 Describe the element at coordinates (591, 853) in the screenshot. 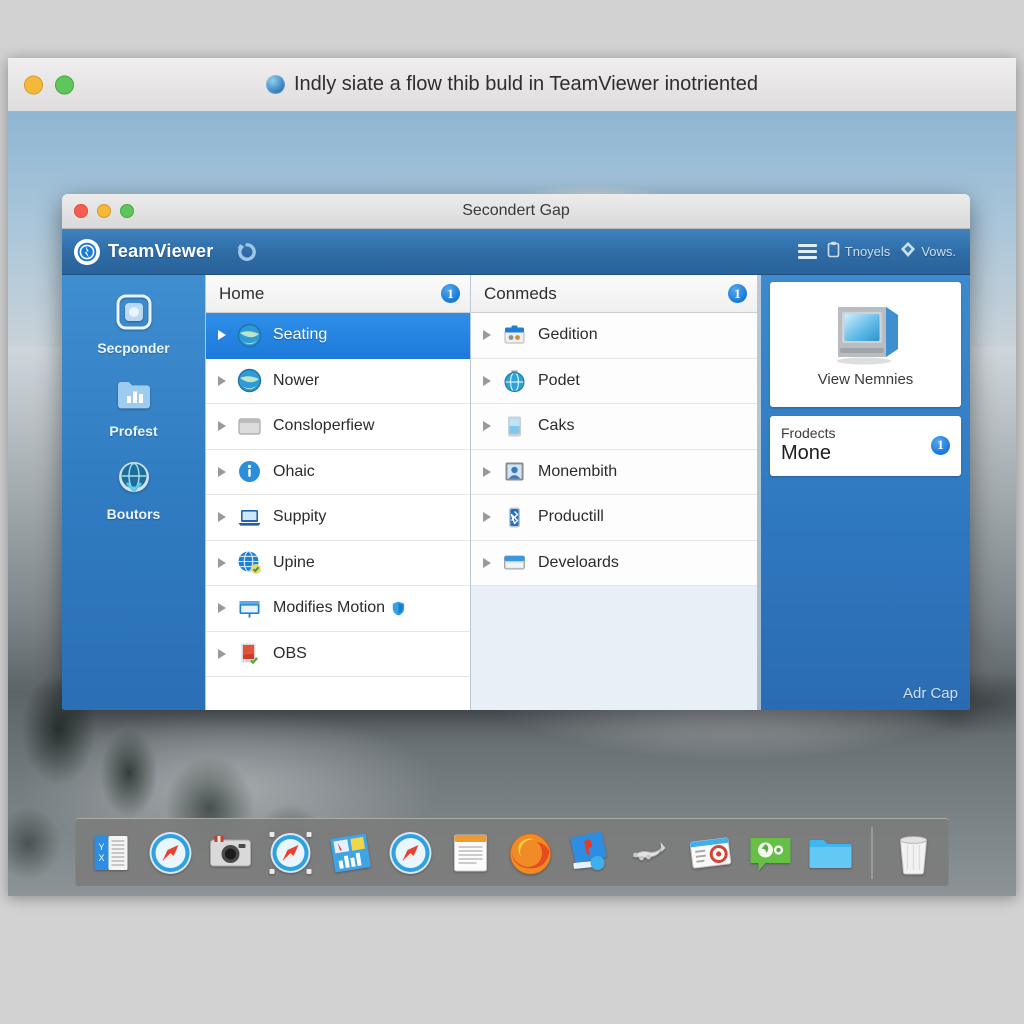

I see `dock-presentation-icon` at that location.